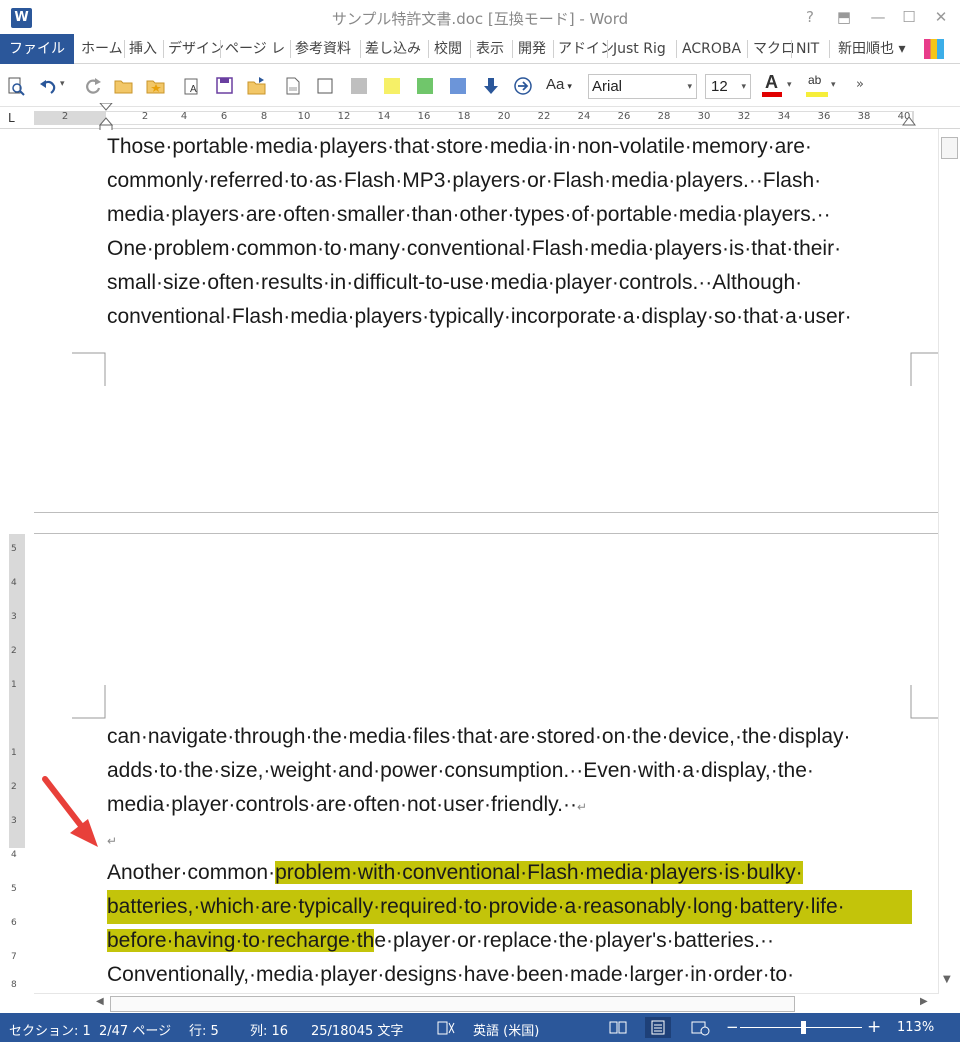  What do you see at coordinates (323, 49) in the screenshot?
I see `tab-references: 参考資料` at bounding box center [323, 49].